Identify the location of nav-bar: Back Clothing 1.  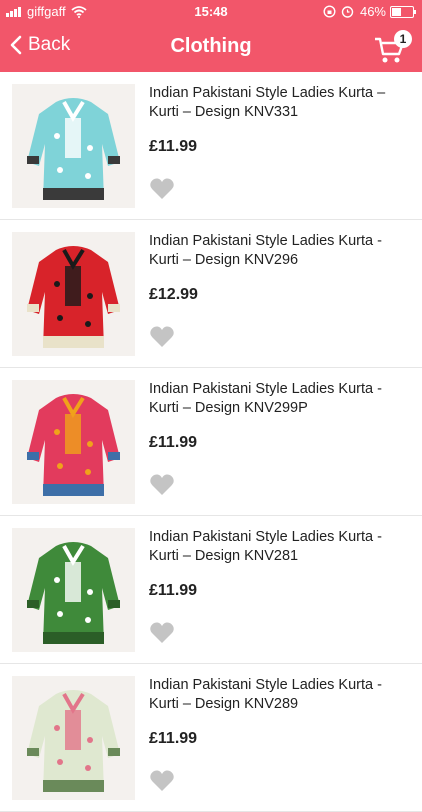
(211, 48).